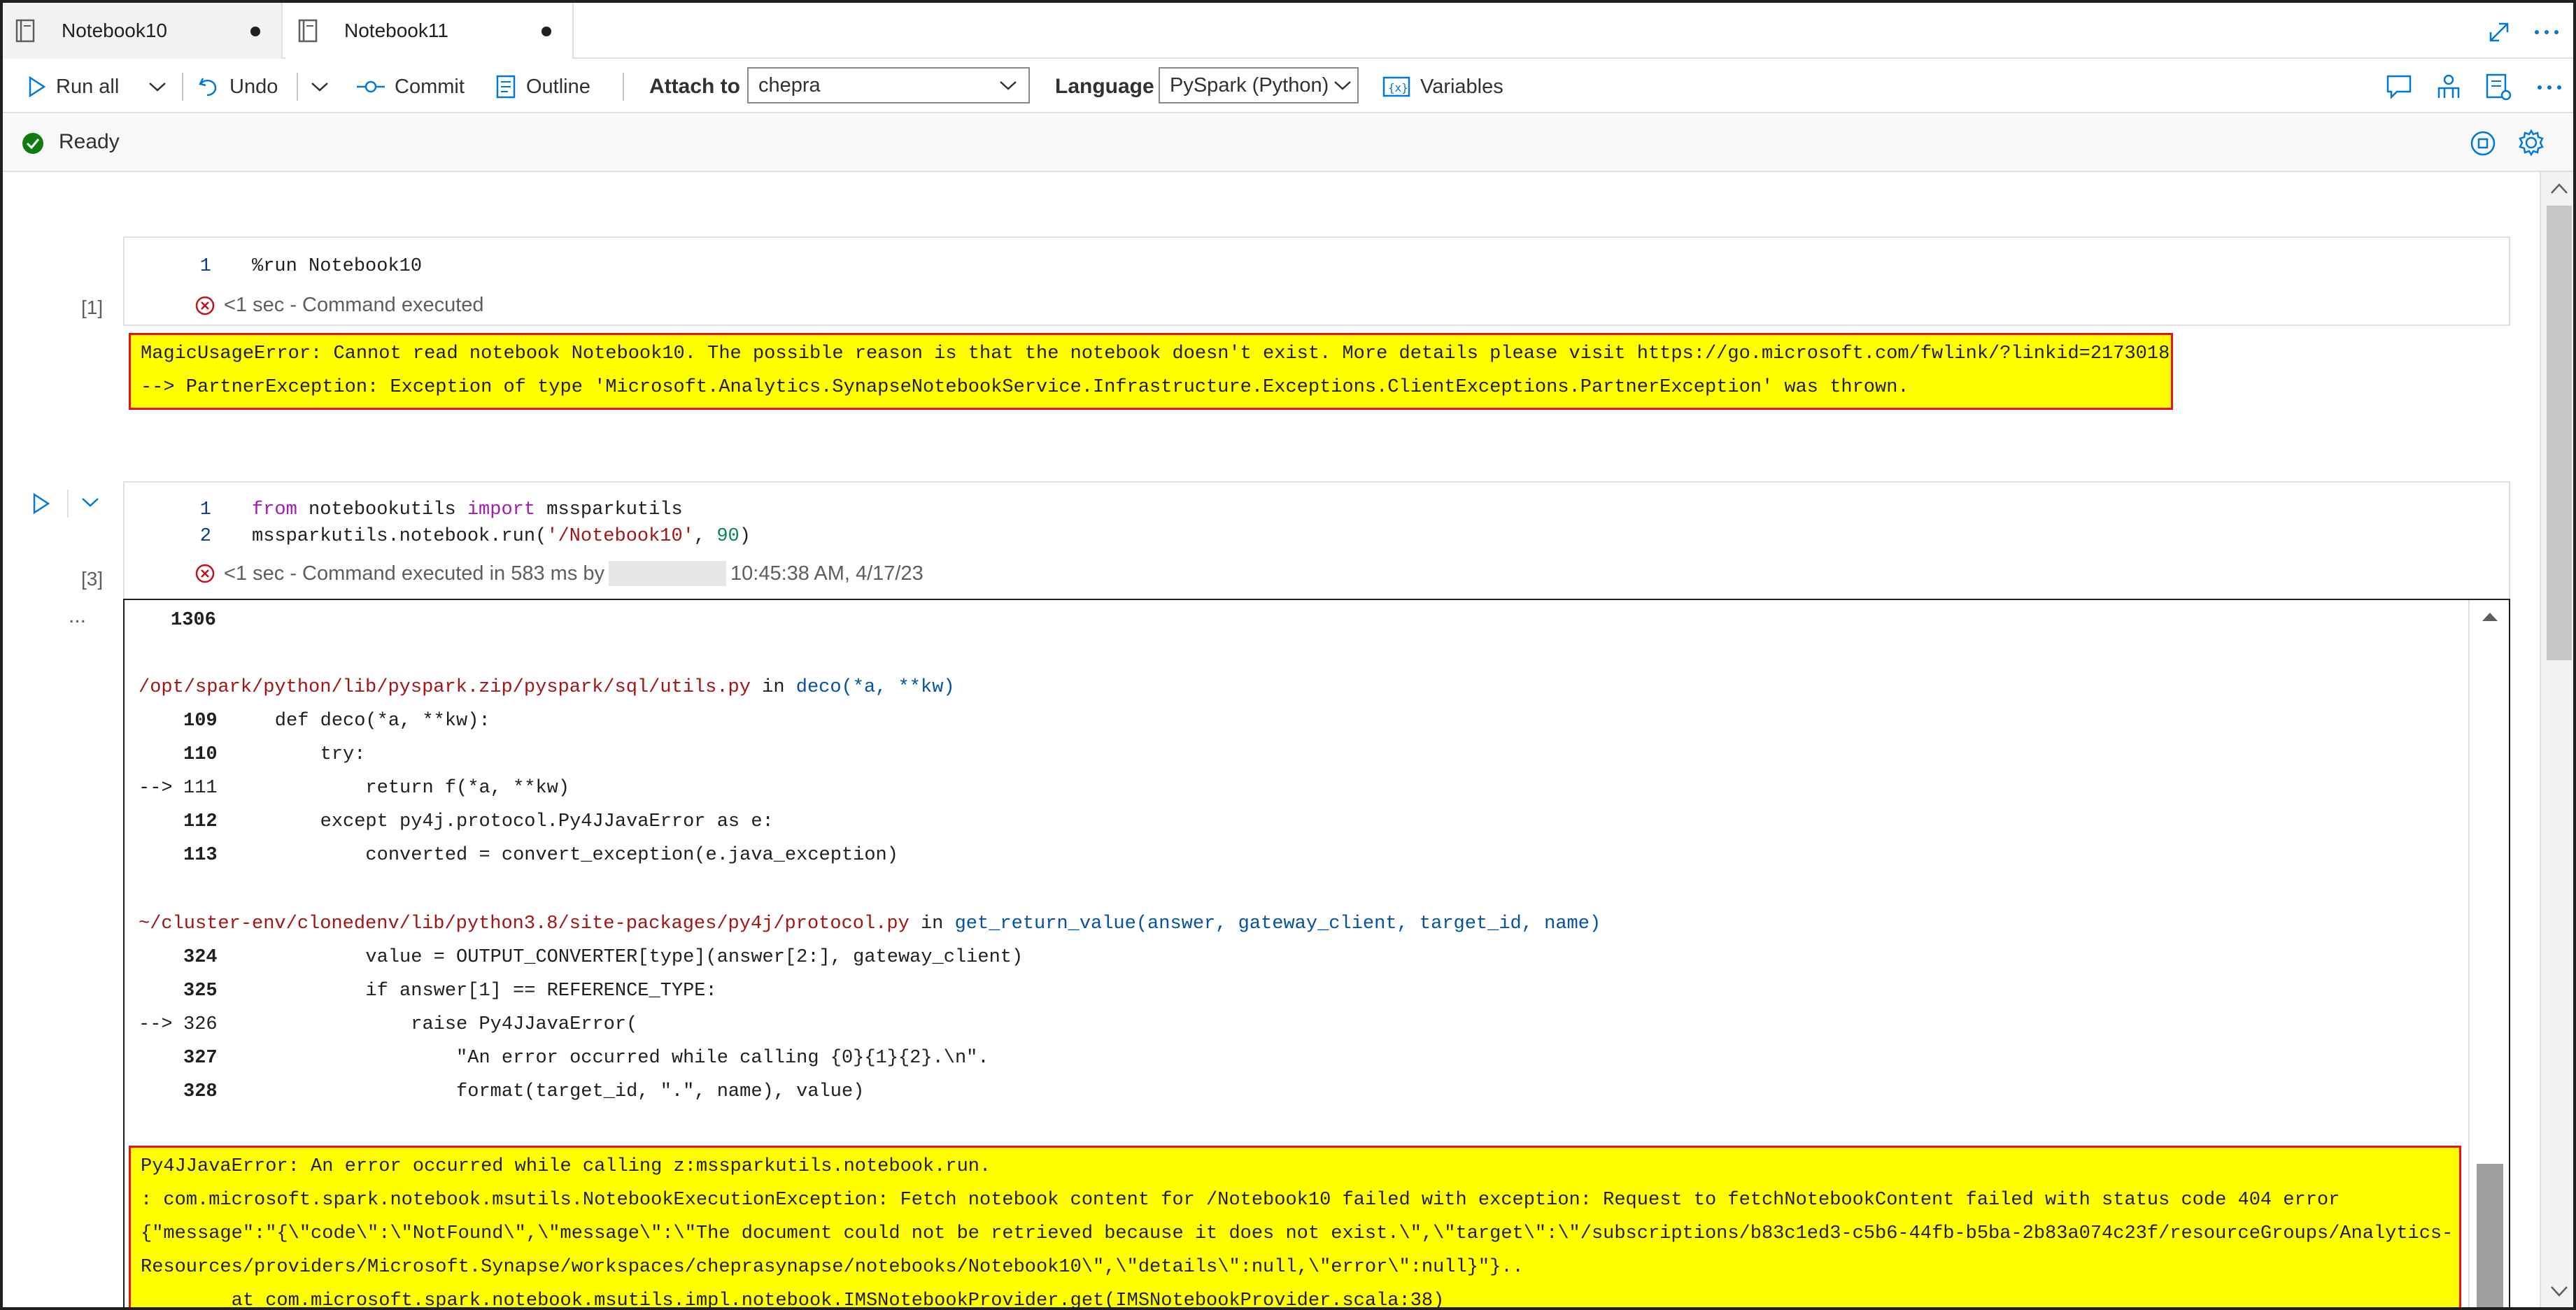 The width and height of the screenshot is (2576, 1310). Describe the element at coordinates (115, 30) in the screenshot. I see `tab-label: Notebook10` at that location.